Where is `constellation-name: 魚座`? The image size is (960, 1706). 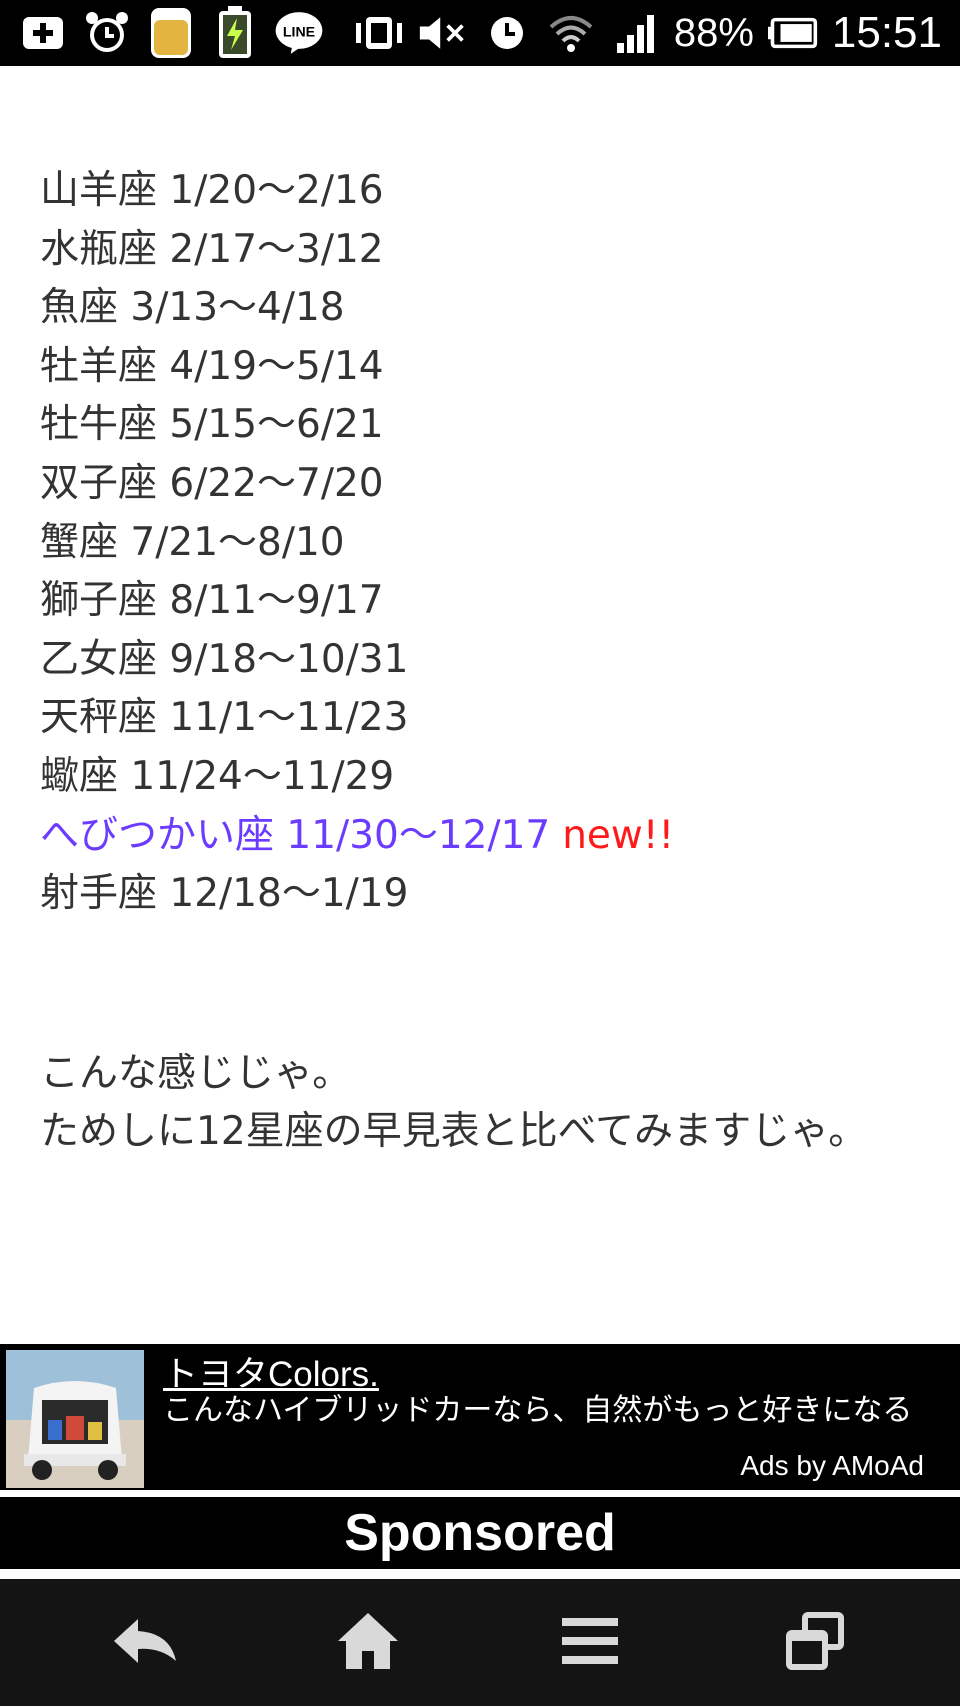 constellation-name: 魚座 is located at coordinates (79, 308).